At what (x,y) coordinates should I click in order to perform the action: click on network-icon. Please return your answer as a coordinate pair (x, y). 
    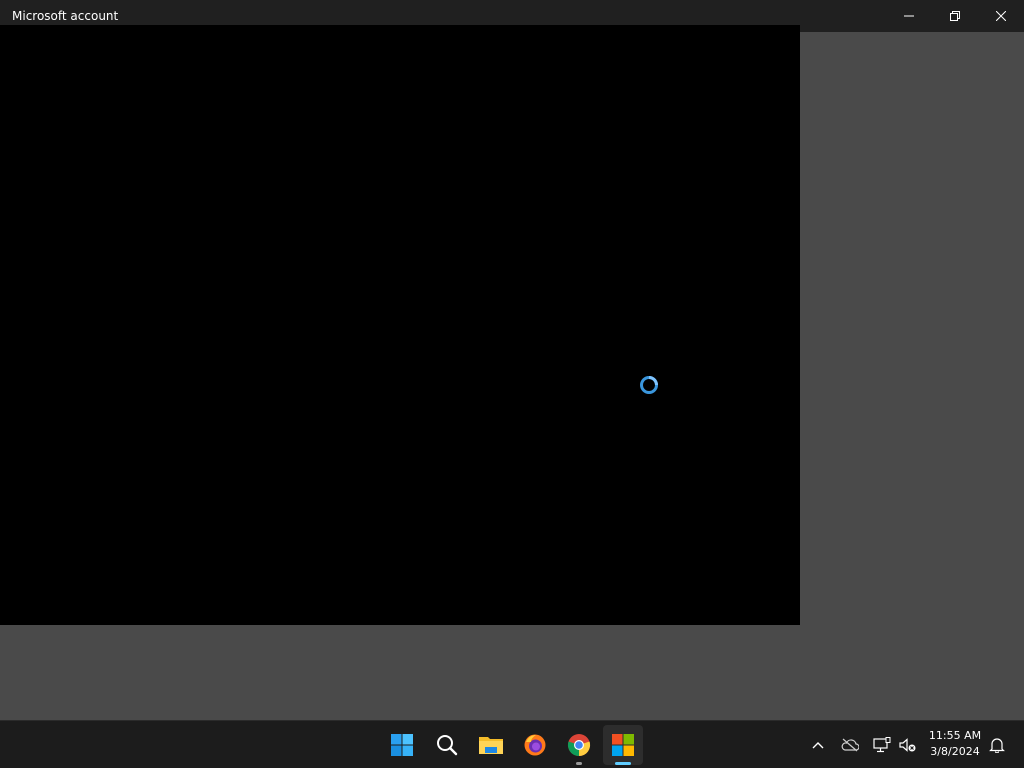
    Looking at the image, I should click on (882, 745).